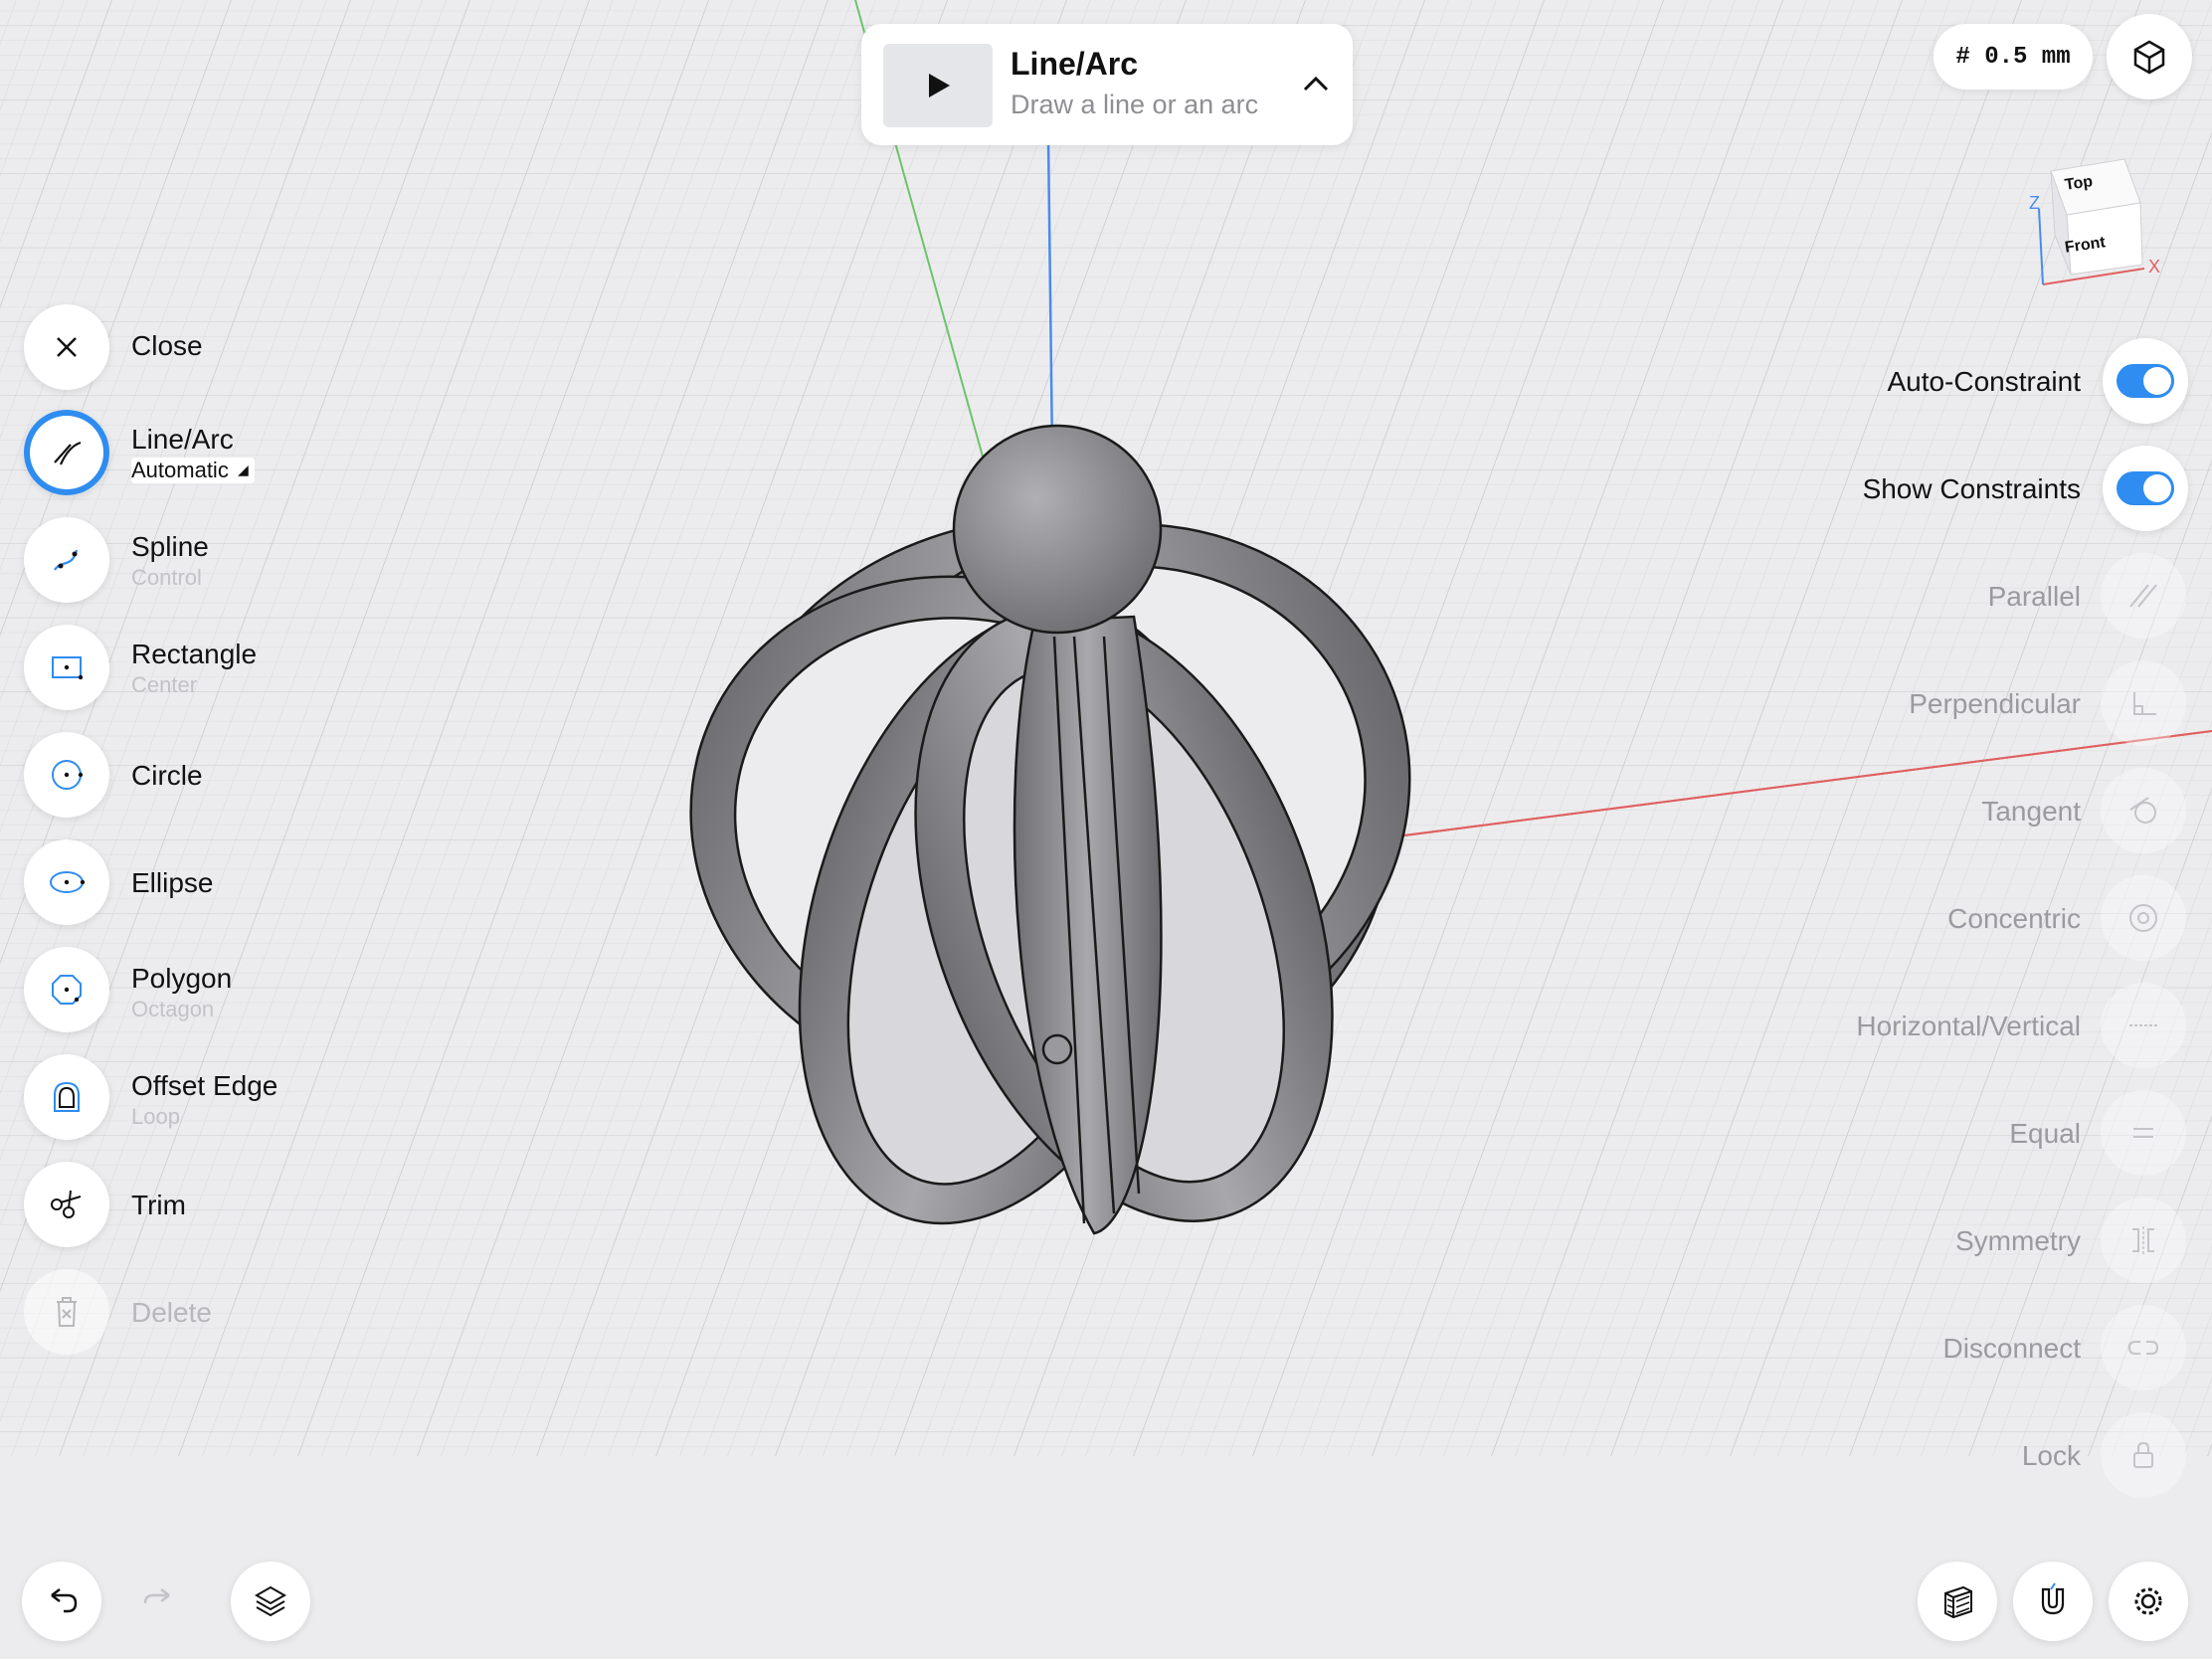 This screenshot has height=1659, width=2212. Describe the element at coordinates (2094, 218) in the screenshot. I see `view-cube: Top Front X Z` at that location.